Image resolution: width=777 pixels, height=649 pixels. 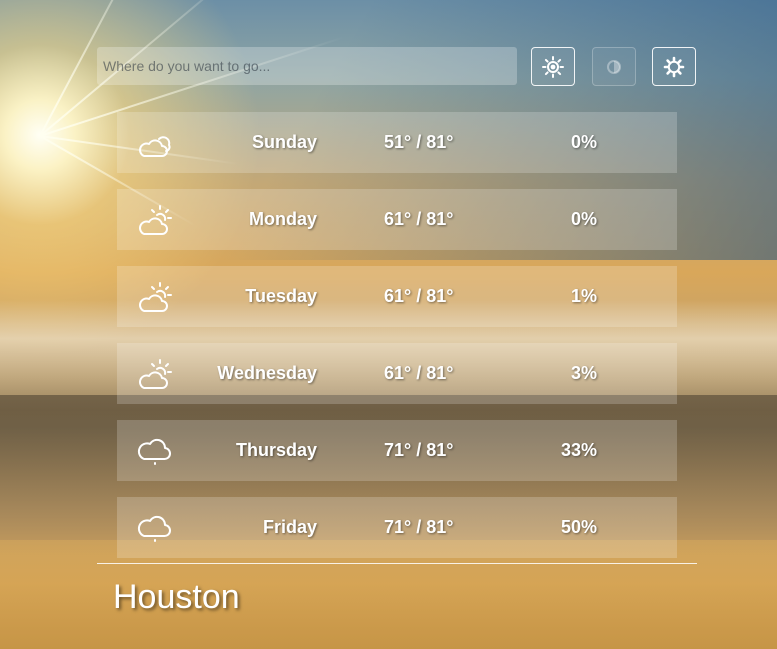 I want to click on contrast-icon, so click(x=614, y=66).